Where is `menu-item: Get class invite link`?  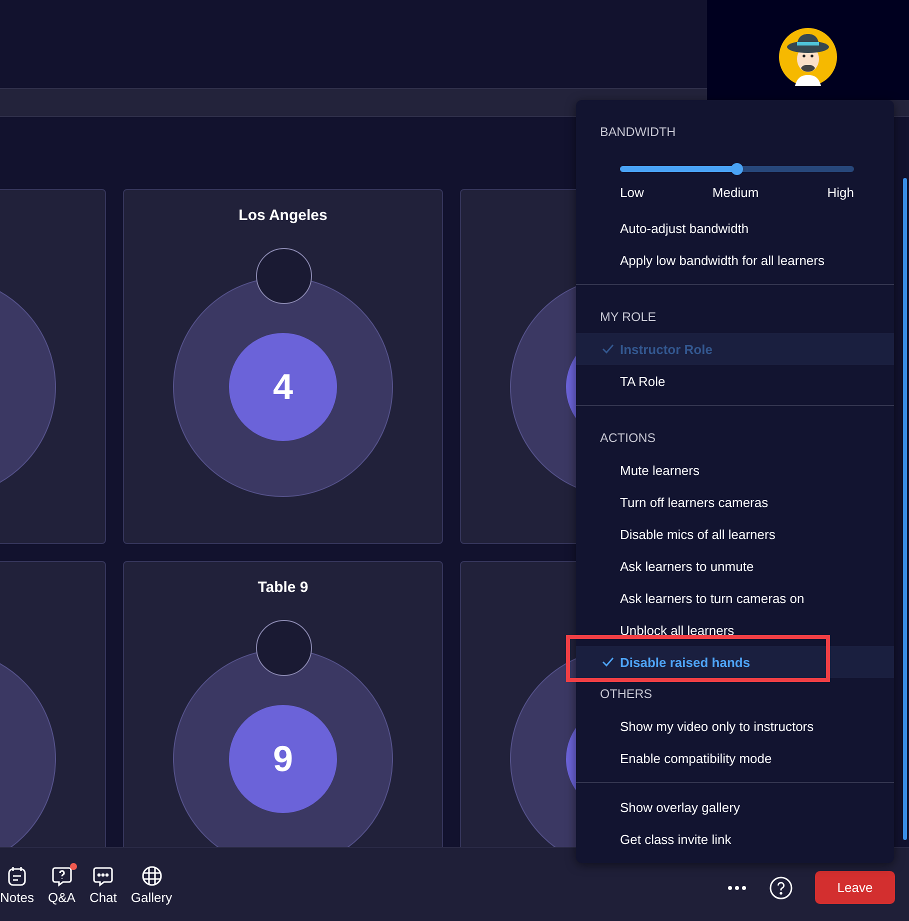 menu-item: Get class invite link is located at coordinates (735, 839).